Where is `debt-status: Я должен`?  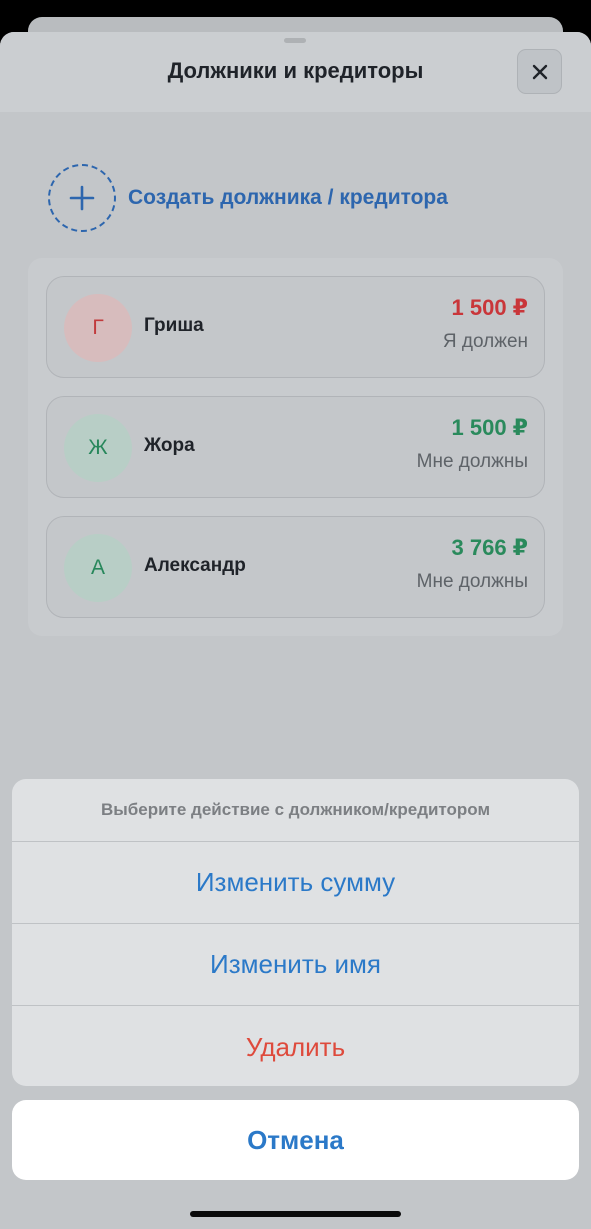
debt-status: Я должен is located at coordinates (485, 341).